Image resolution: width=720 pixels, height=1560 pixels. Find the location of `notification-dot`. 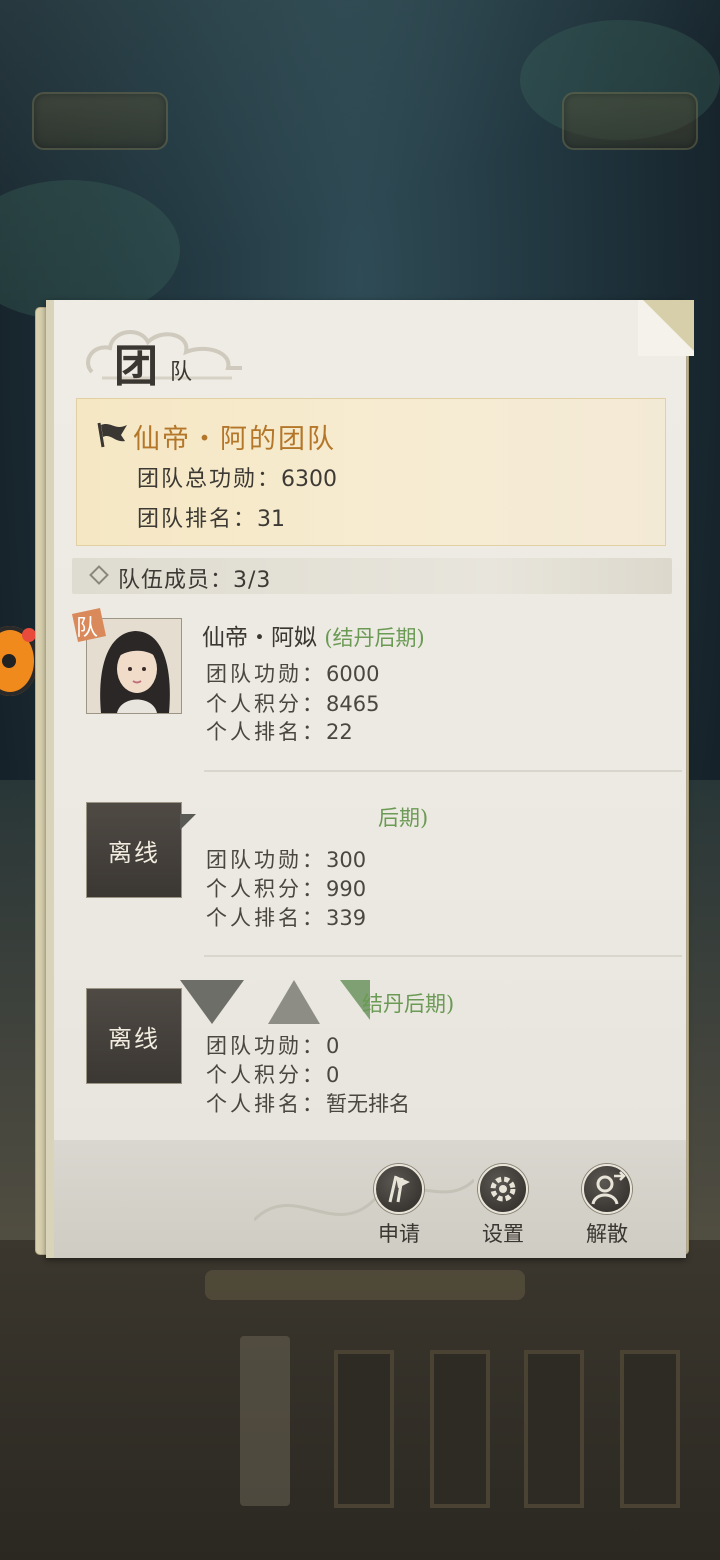

notification-dot is located at coordinates (29, 635).